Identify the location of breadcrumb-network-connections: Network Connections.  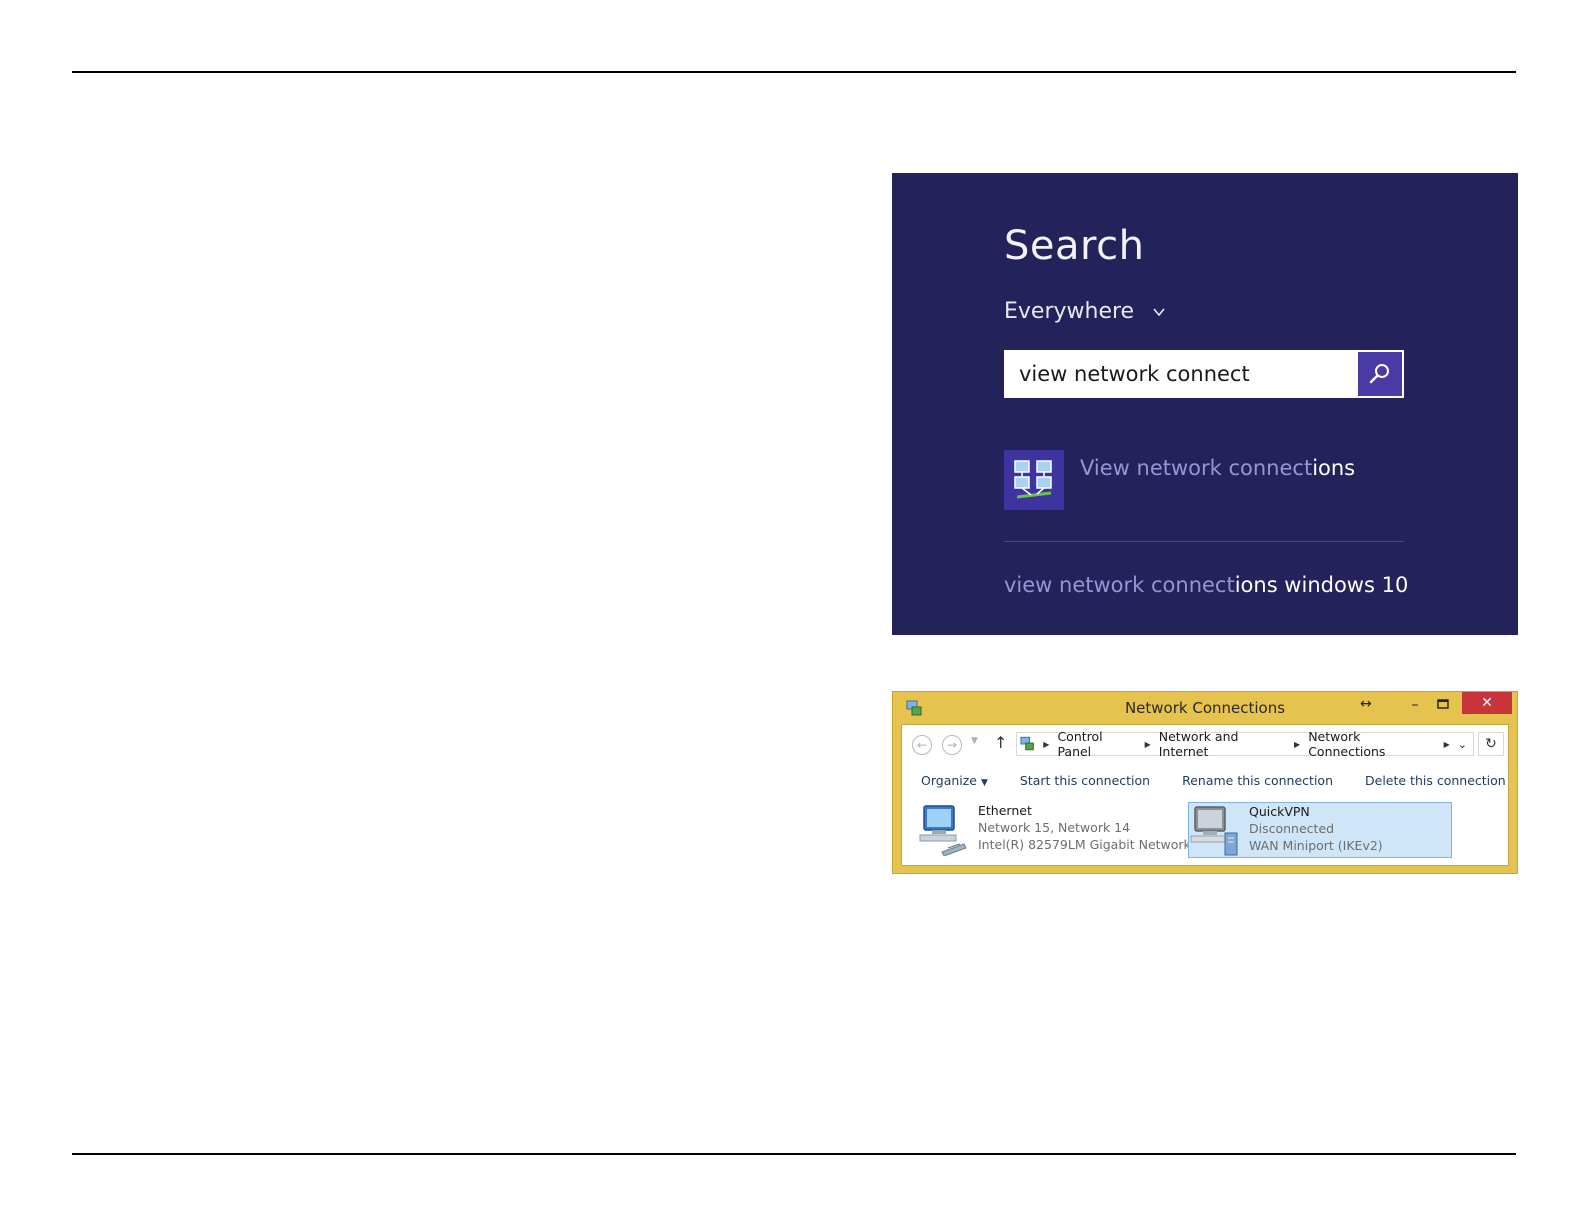
(1371, 744).